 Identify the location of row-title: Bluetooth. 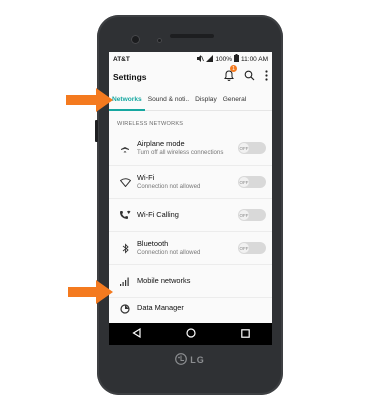
(153, 244).